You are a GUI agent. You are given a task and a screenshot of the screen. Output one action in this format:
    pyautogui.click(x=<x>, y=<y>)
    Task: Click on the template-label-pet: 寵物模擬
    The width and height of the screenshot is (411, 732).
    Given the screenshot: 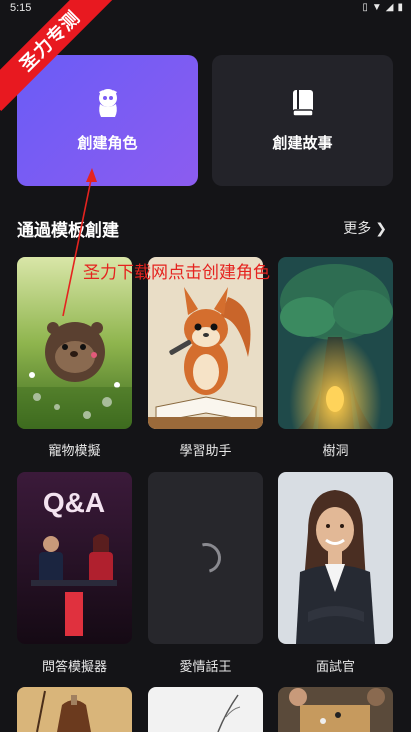 What is the action you would take?
    pyautogui.click(x=74, y=450)
    